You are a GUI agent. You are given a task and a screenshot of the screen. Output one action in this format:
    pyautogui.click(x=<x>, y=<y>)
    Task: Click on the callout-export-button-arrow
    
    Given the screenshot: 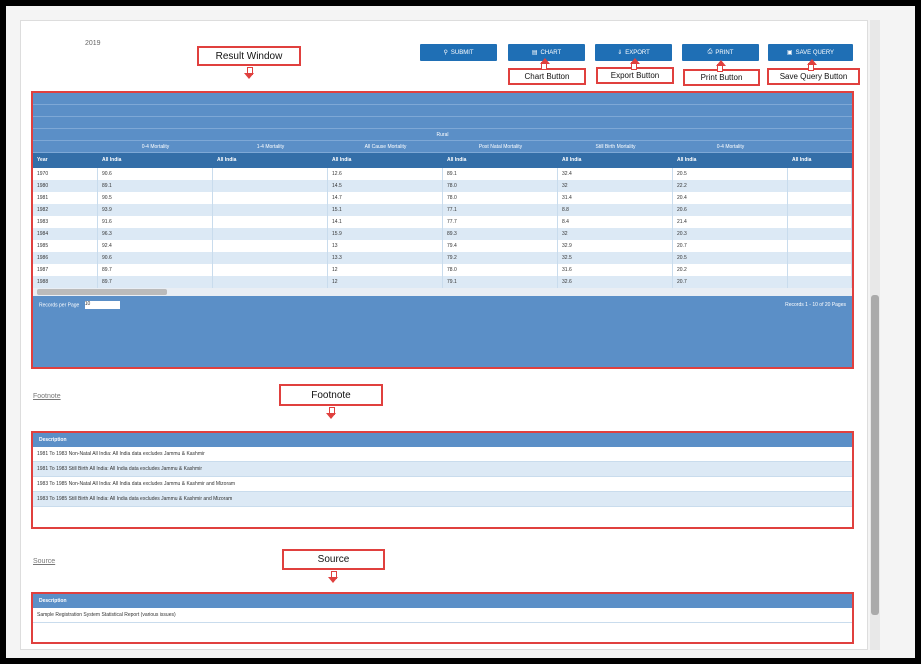 What is the action you would take?
    pyautogui.click(x=635, y=64)
    